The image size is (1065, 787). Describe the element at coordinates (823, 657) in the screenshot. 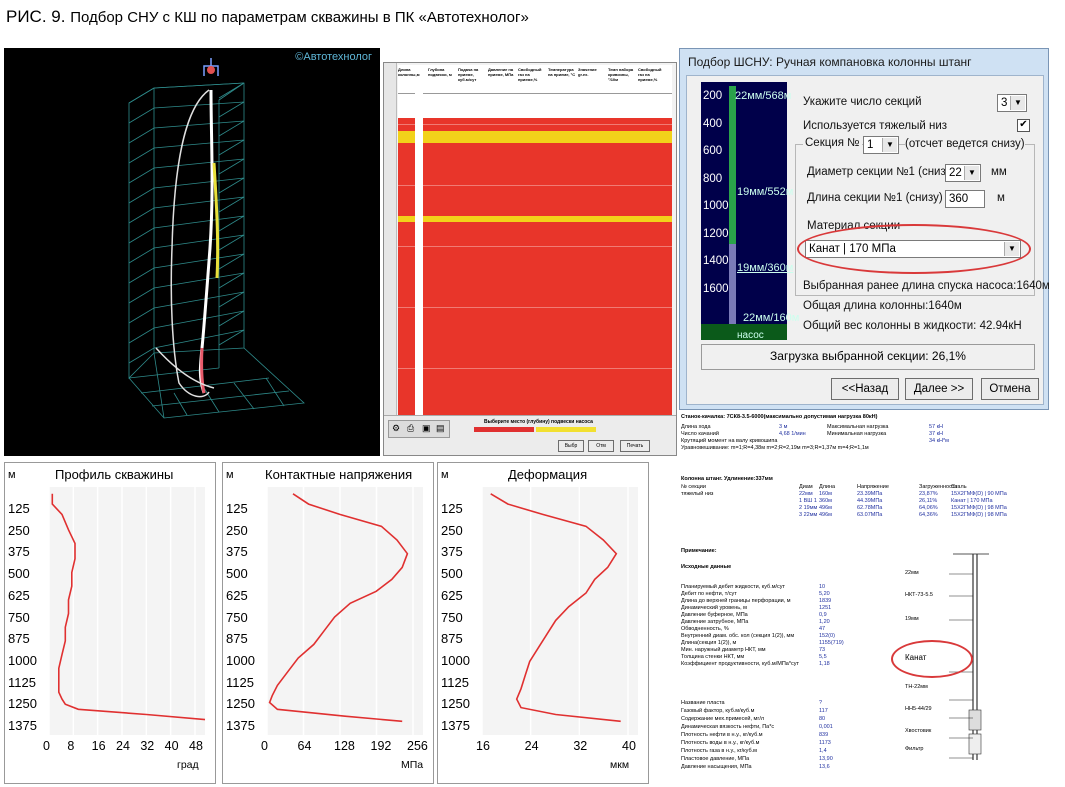

I see `report-cell: 5,5` at that location.